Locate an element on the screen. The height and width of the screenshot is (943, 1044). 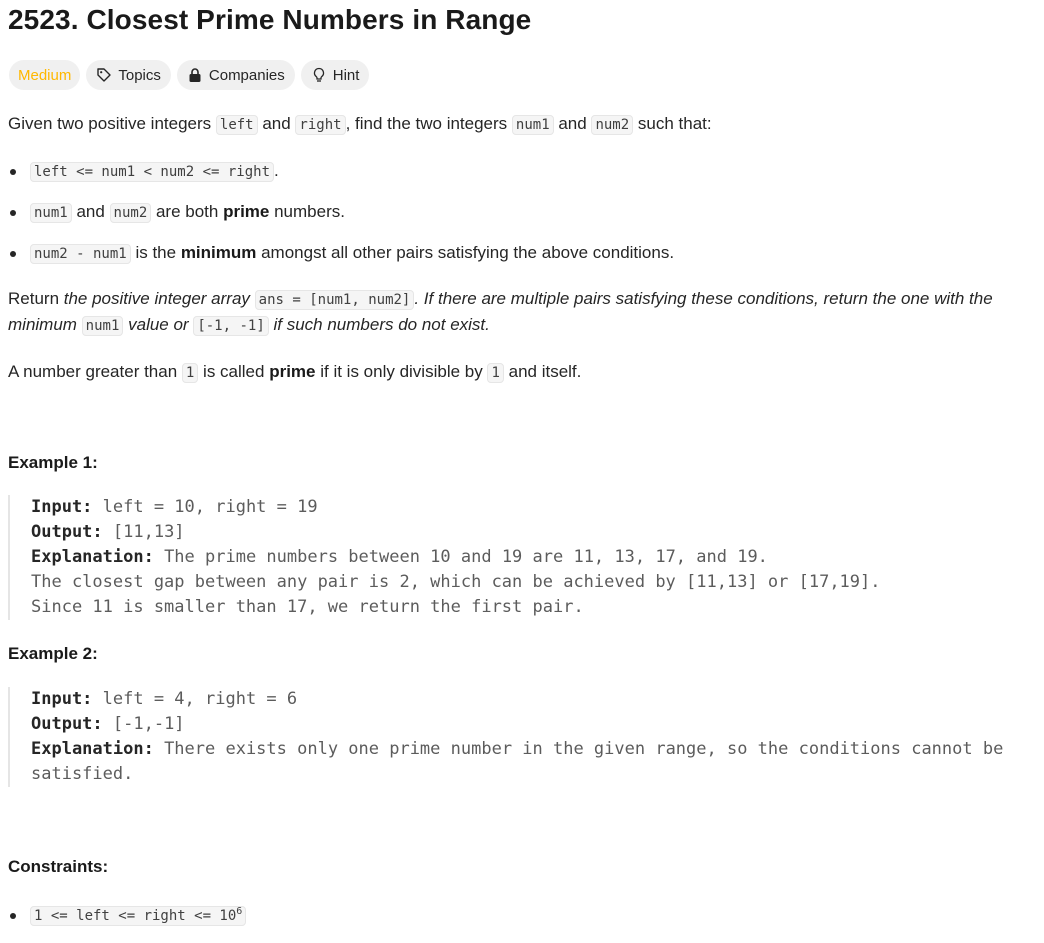
companies-label: Companies is located at coordinates (246, 75).